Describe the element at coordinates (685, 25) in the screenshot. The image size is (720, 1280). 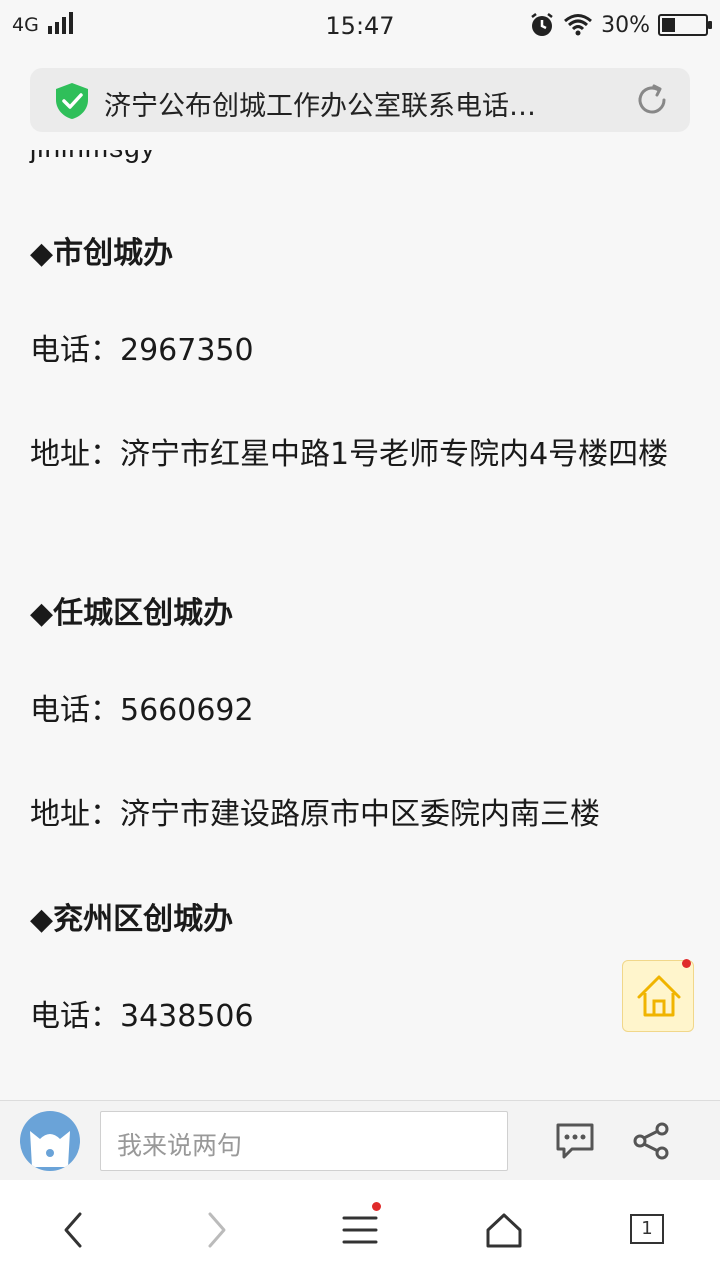
I see `battery-icon` at that location.